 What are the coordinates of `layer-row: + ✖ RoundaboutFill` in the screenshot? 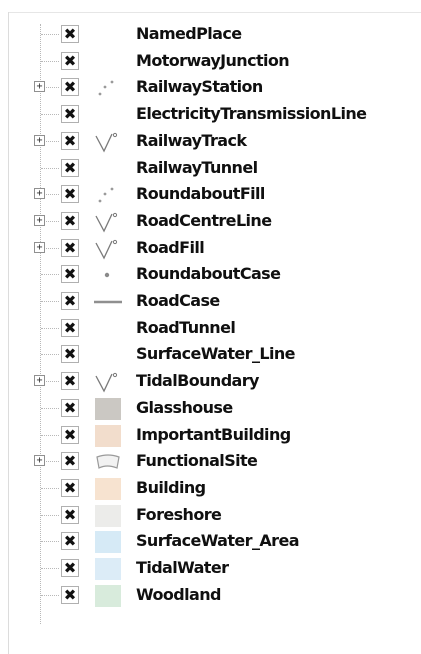 It's located at (210, 195).